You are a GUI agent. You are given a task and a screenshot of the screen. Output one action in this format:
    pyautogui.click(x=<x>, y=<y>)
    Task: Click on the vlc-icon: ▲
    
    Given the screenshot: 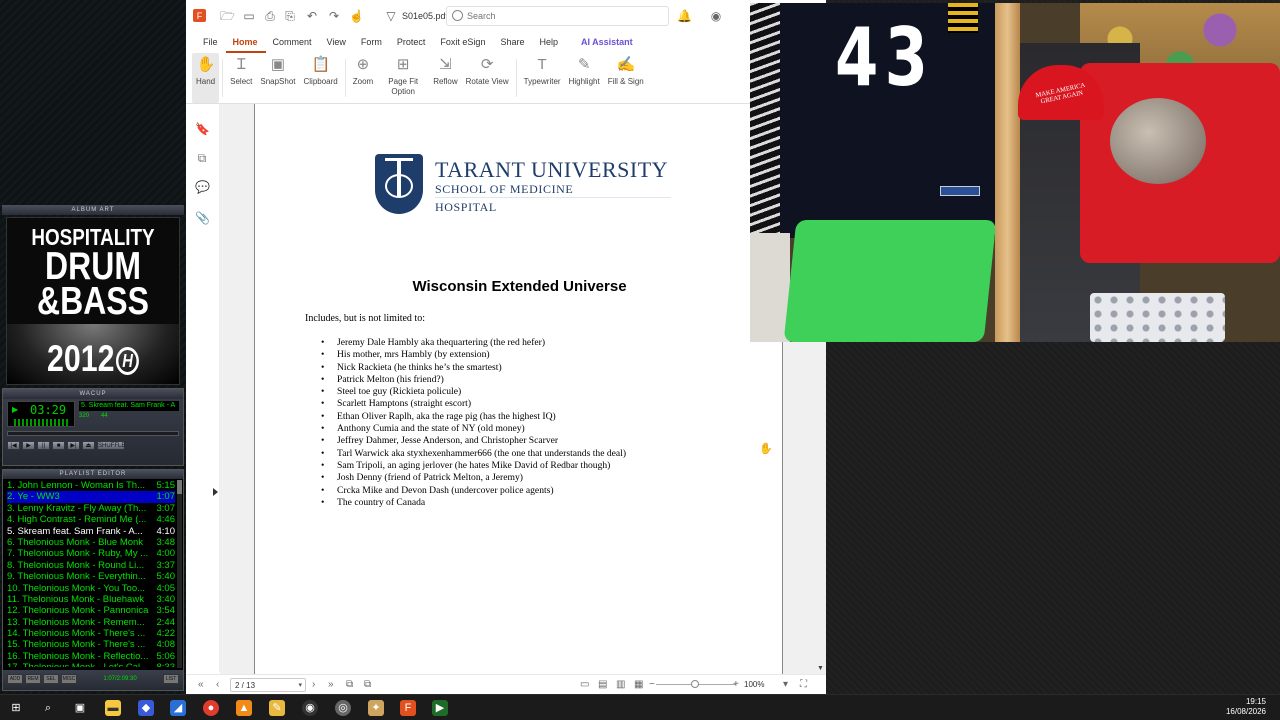 What is the action you would take?
    pyautogui.click(x=244, y=708)
    